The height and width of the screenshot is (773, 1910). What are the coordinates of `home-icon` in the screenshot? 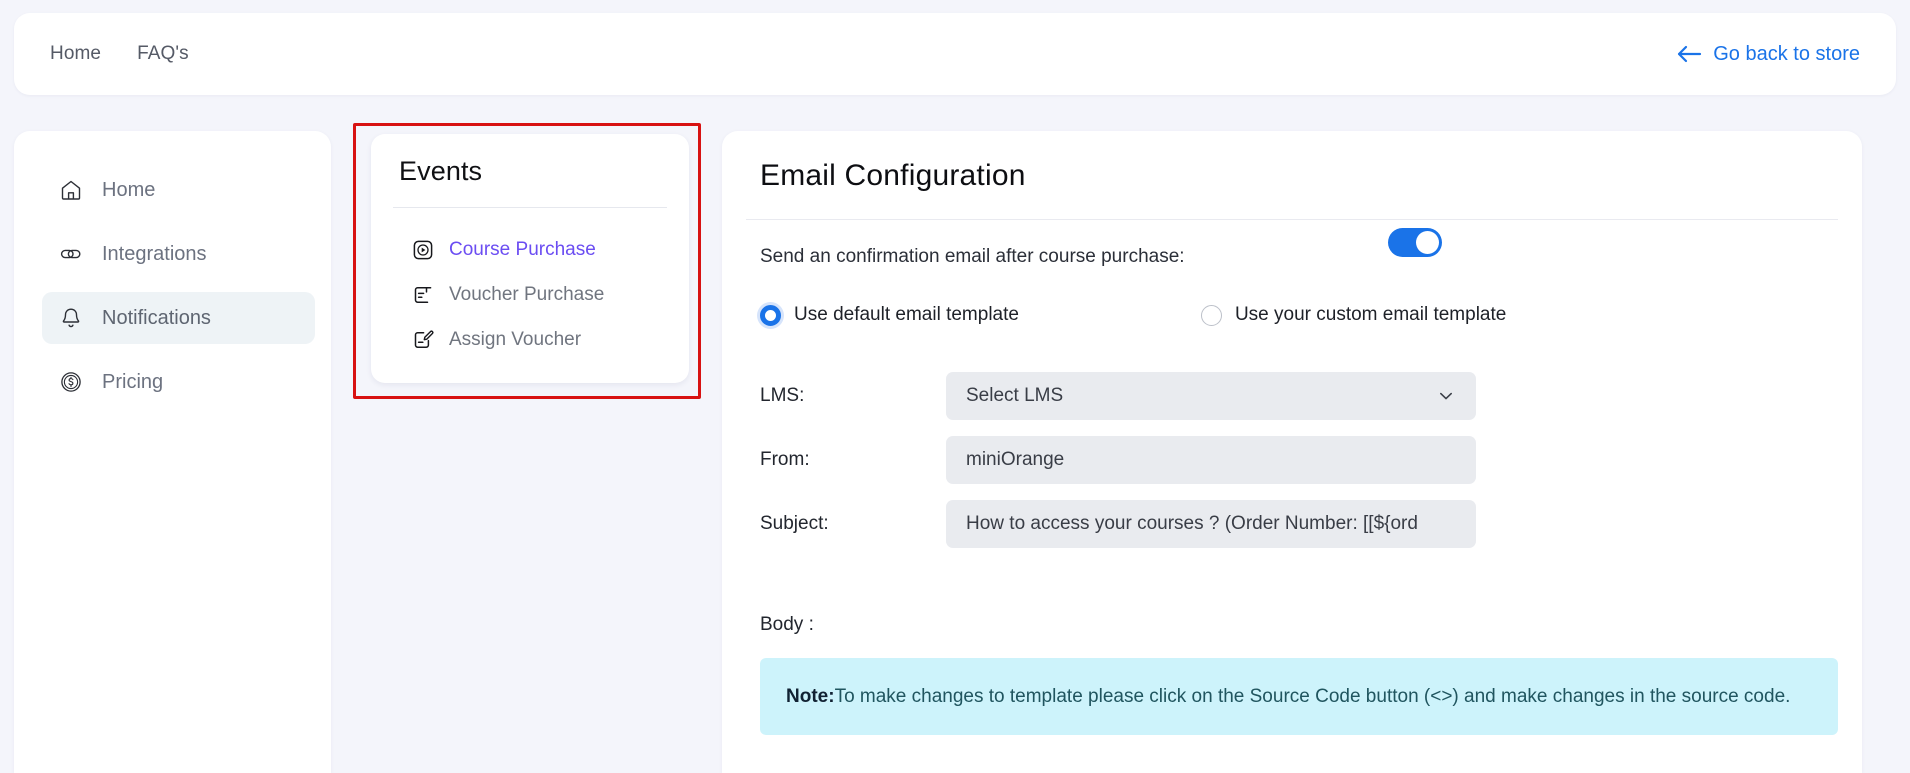 It's located at (71, 190).